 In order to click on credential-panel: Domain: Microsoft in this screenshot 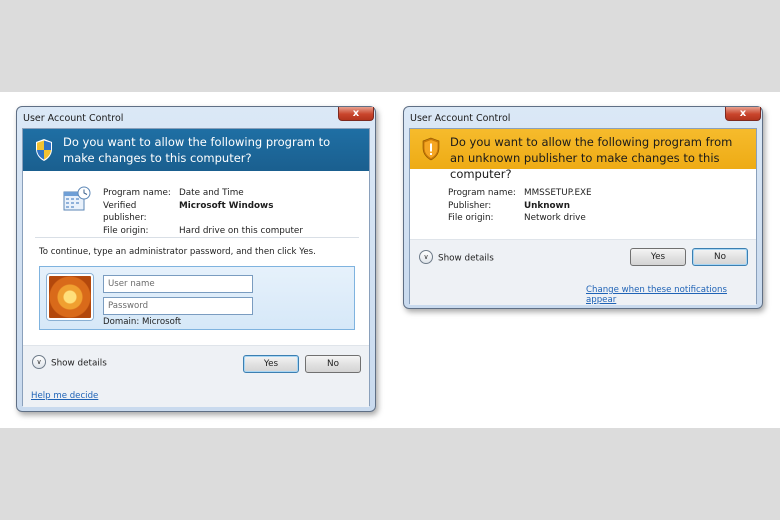, I will do `click(197, 298)`.